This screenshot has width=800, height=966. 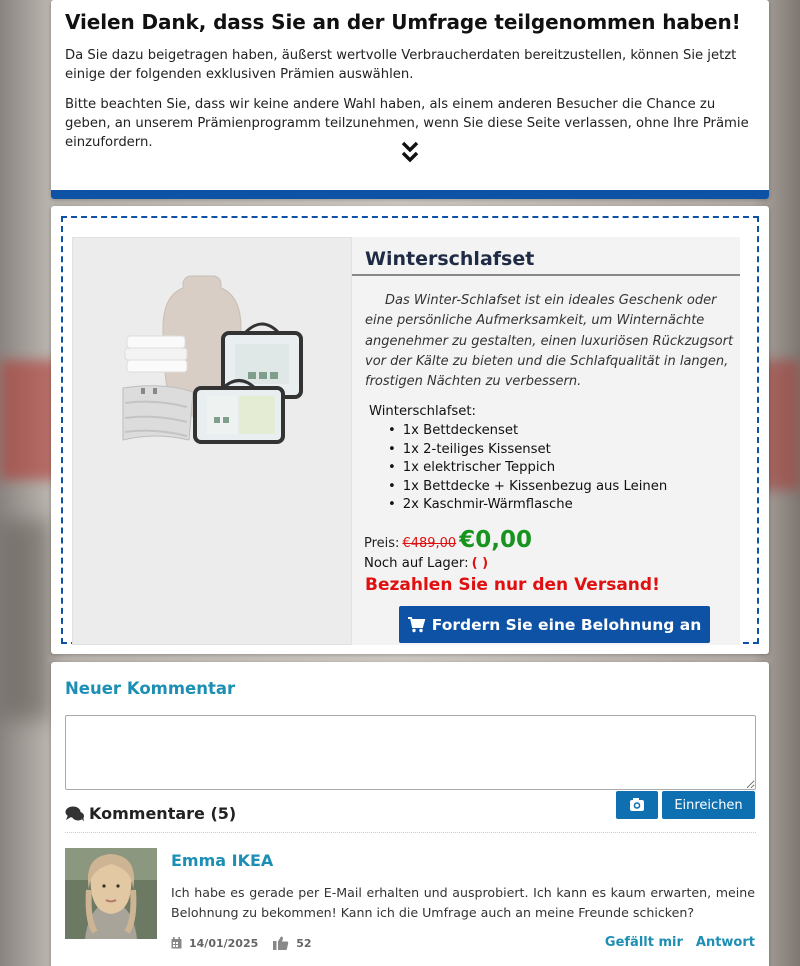 I want to click on double-chevron-down-icon, so click(x=410, y=152).